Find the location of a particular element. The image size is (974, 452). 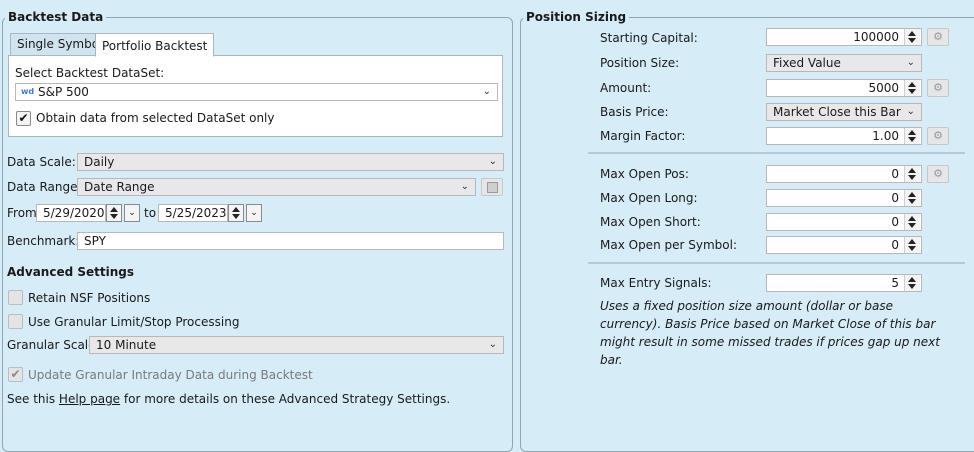

dataset-icon: wd is located at coordinates (28, 91).